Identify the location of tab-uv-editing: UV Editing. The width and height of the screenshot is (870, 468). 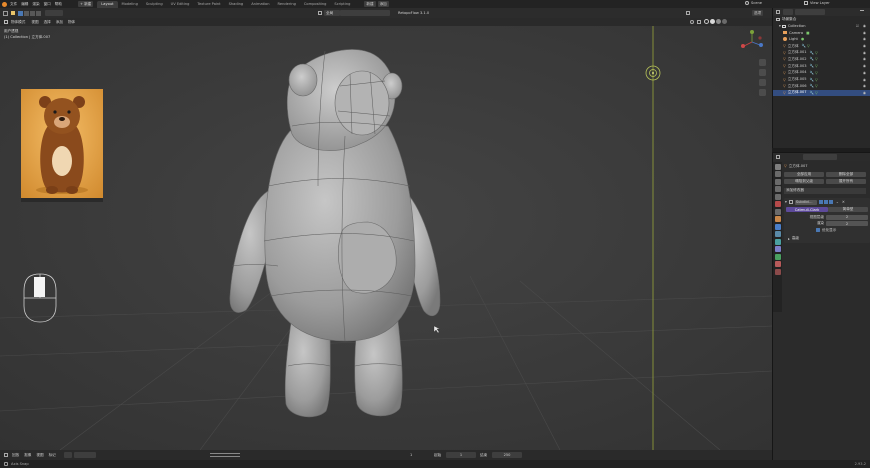
(180, 4).